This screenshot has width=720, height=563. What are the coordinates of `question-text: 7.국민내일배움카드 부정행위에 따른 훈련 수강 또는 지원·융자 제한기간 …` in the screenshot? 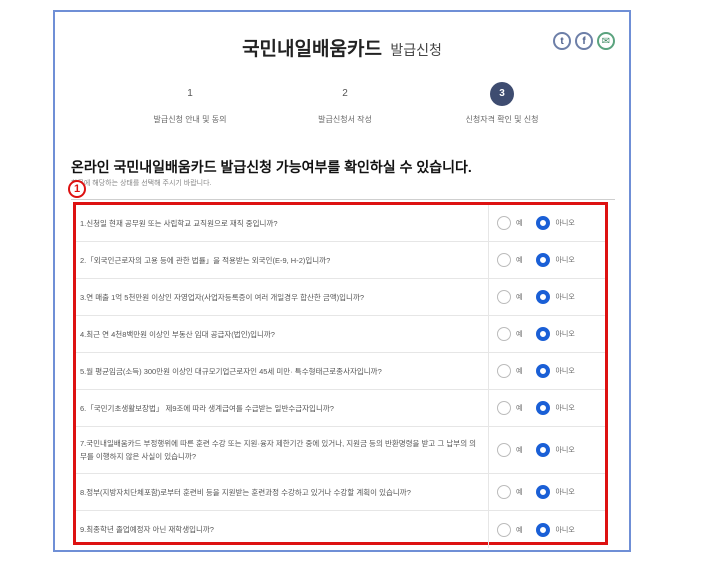 It's located at (278, 450).